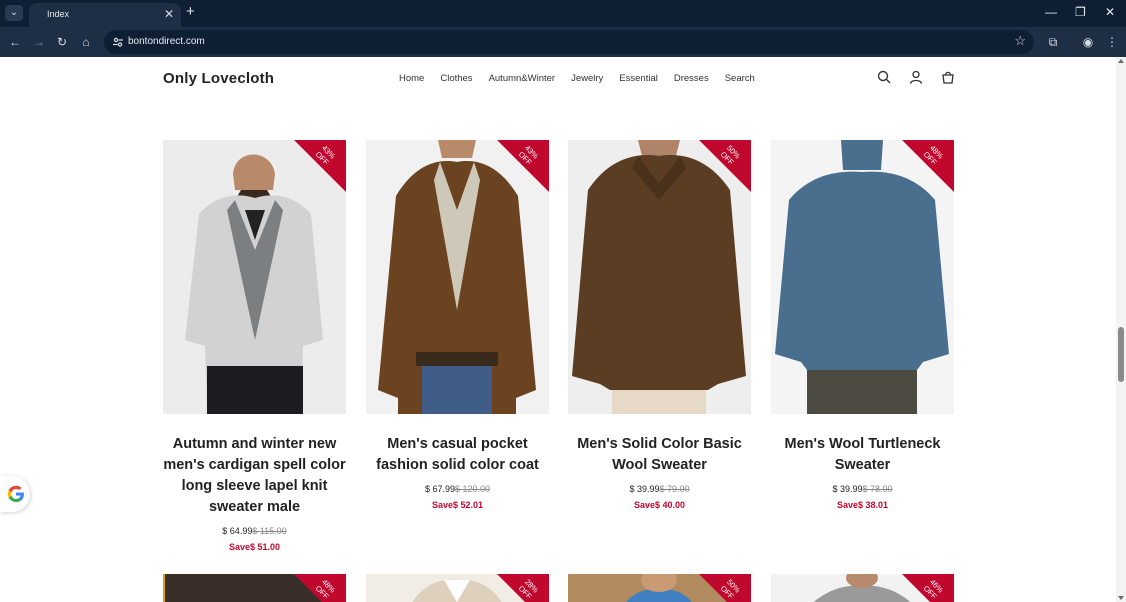 The image size is (1126, 602). I want to click on nav-search: Search, so click(740, 78).